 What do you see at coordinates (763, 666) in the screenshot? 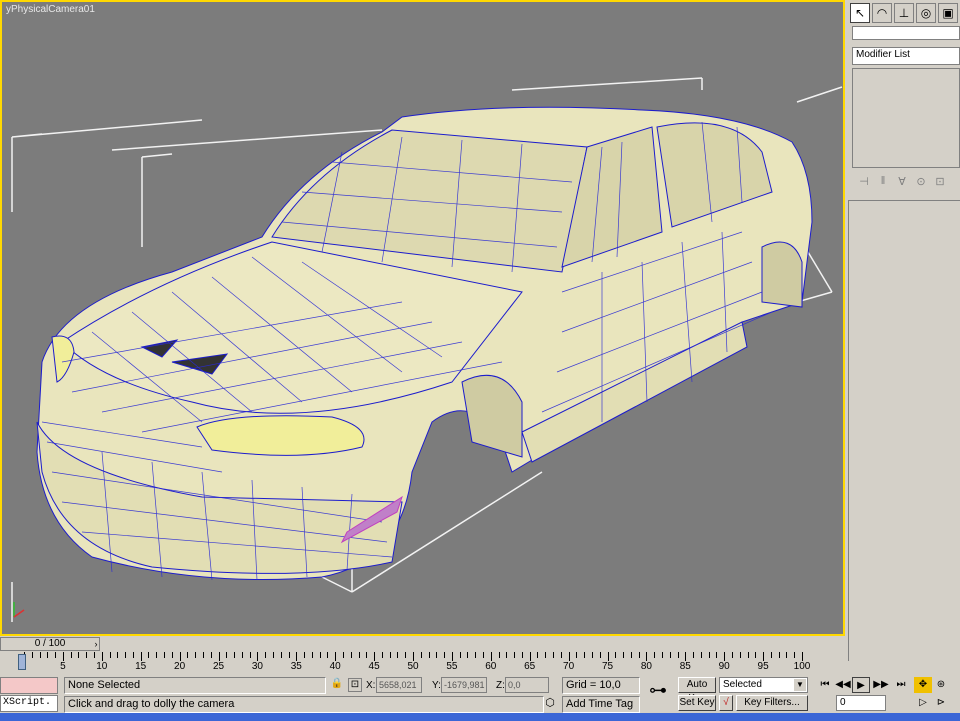
I see `ruler-label: 95` at bounding box center [763, 666].